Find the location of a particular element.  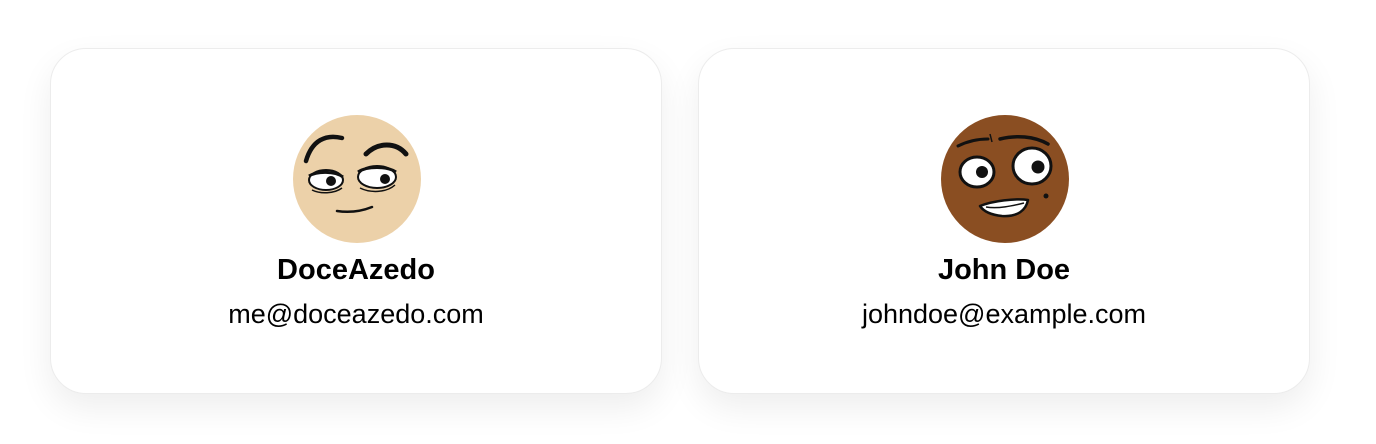

user-email: me@doceazedo.com is located at coordinates (356, 314).